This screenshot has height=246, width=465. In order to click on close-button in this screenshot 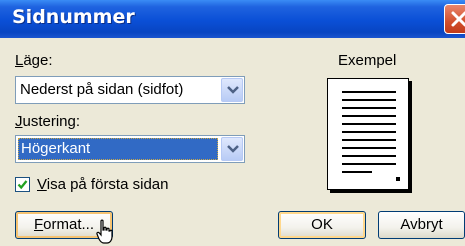, I will do `click(454, 19)`.